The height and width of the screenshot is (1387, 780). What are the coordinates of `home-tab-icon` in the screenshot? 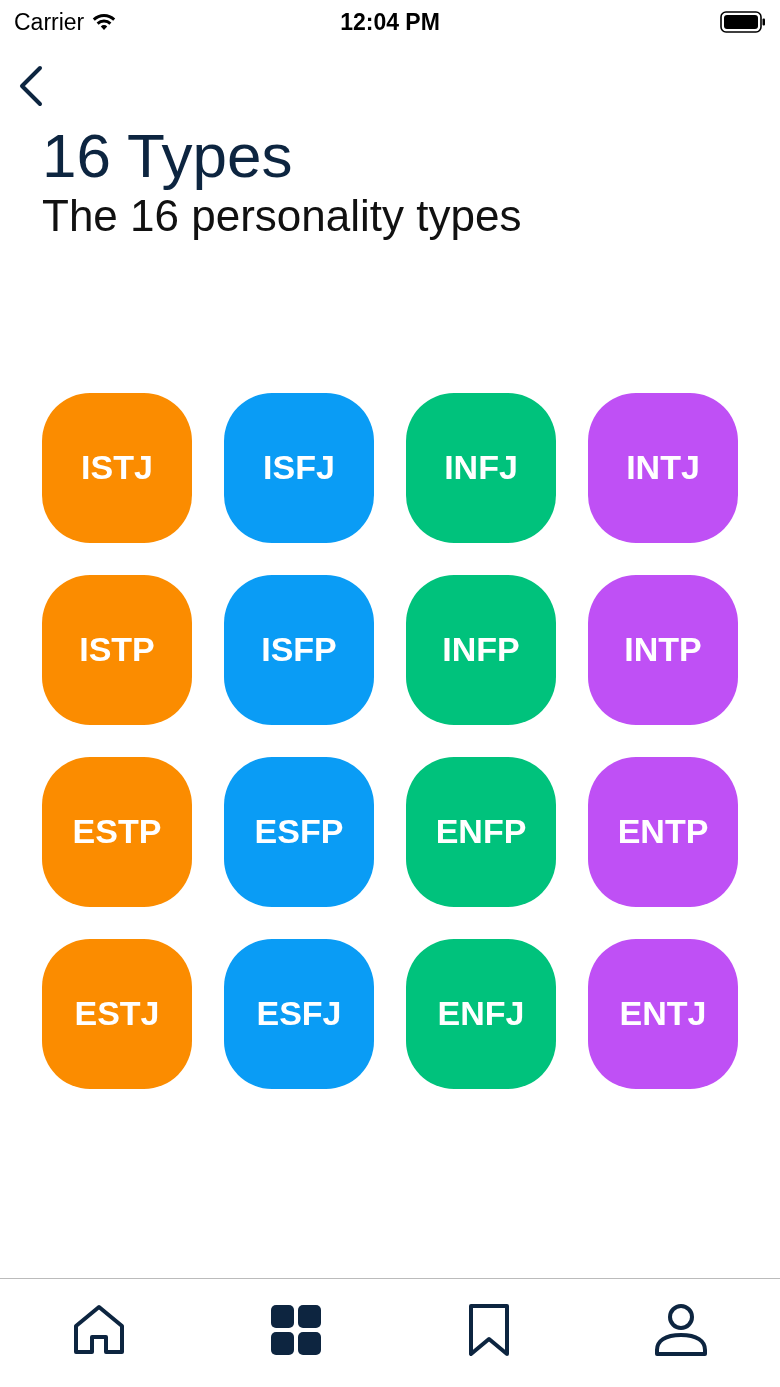 It's located at (98, 1330).